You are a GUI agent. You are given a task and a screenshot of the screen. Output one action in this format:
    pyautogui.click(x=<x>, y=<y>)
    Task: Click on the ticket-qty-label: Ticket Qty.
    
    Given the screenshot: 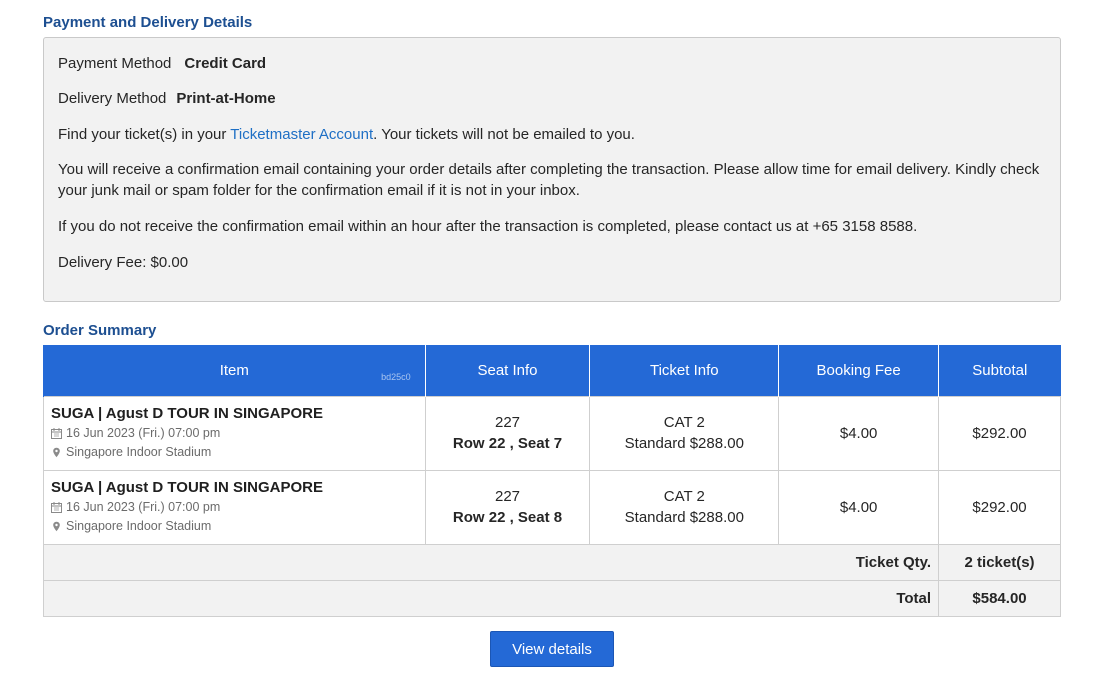 What is the action you would take?
    pyautogui.click(x=491, y=562)
    